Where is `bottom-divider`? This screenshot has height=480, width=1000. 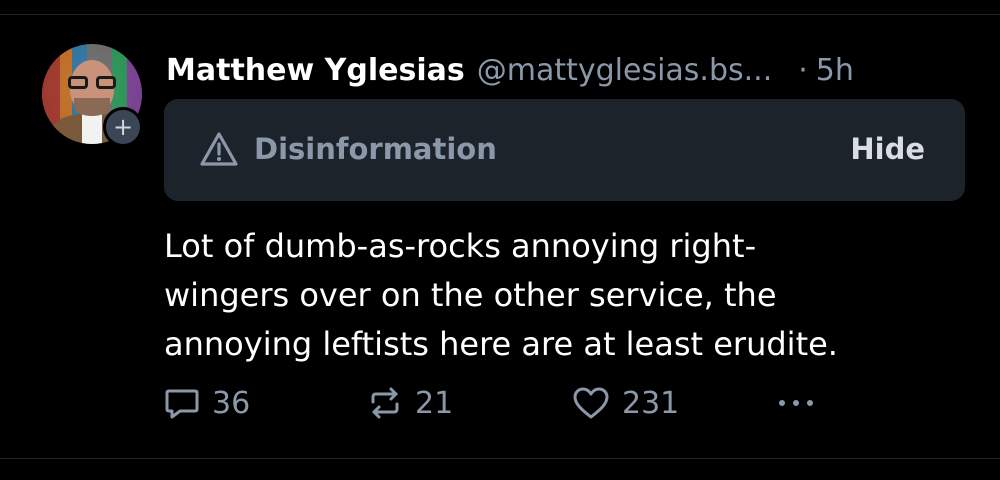 bottom-divider is located at coordinates (500, 458).